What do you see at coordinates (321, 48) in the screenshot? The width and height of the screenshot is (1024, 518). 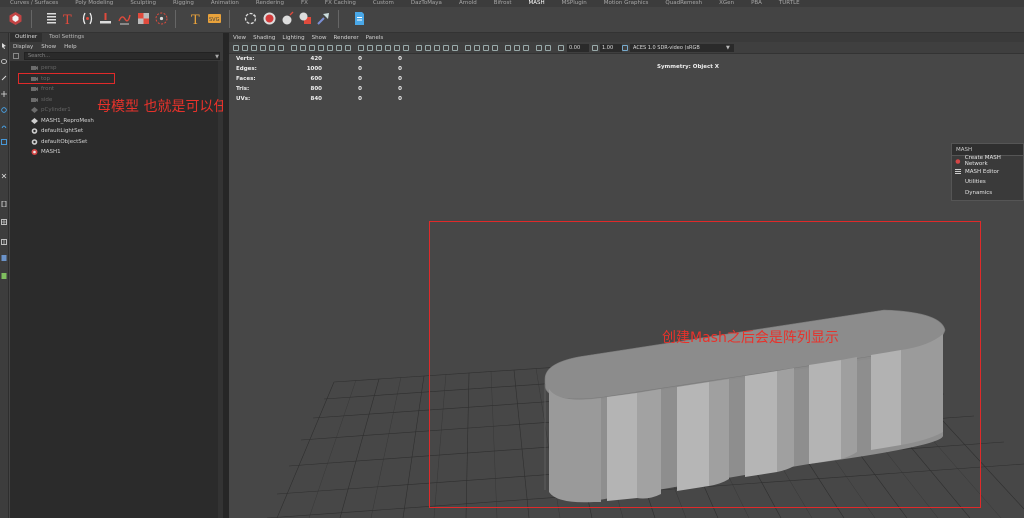 I see `gate-mask-icon` at bounding box center [321, 48].